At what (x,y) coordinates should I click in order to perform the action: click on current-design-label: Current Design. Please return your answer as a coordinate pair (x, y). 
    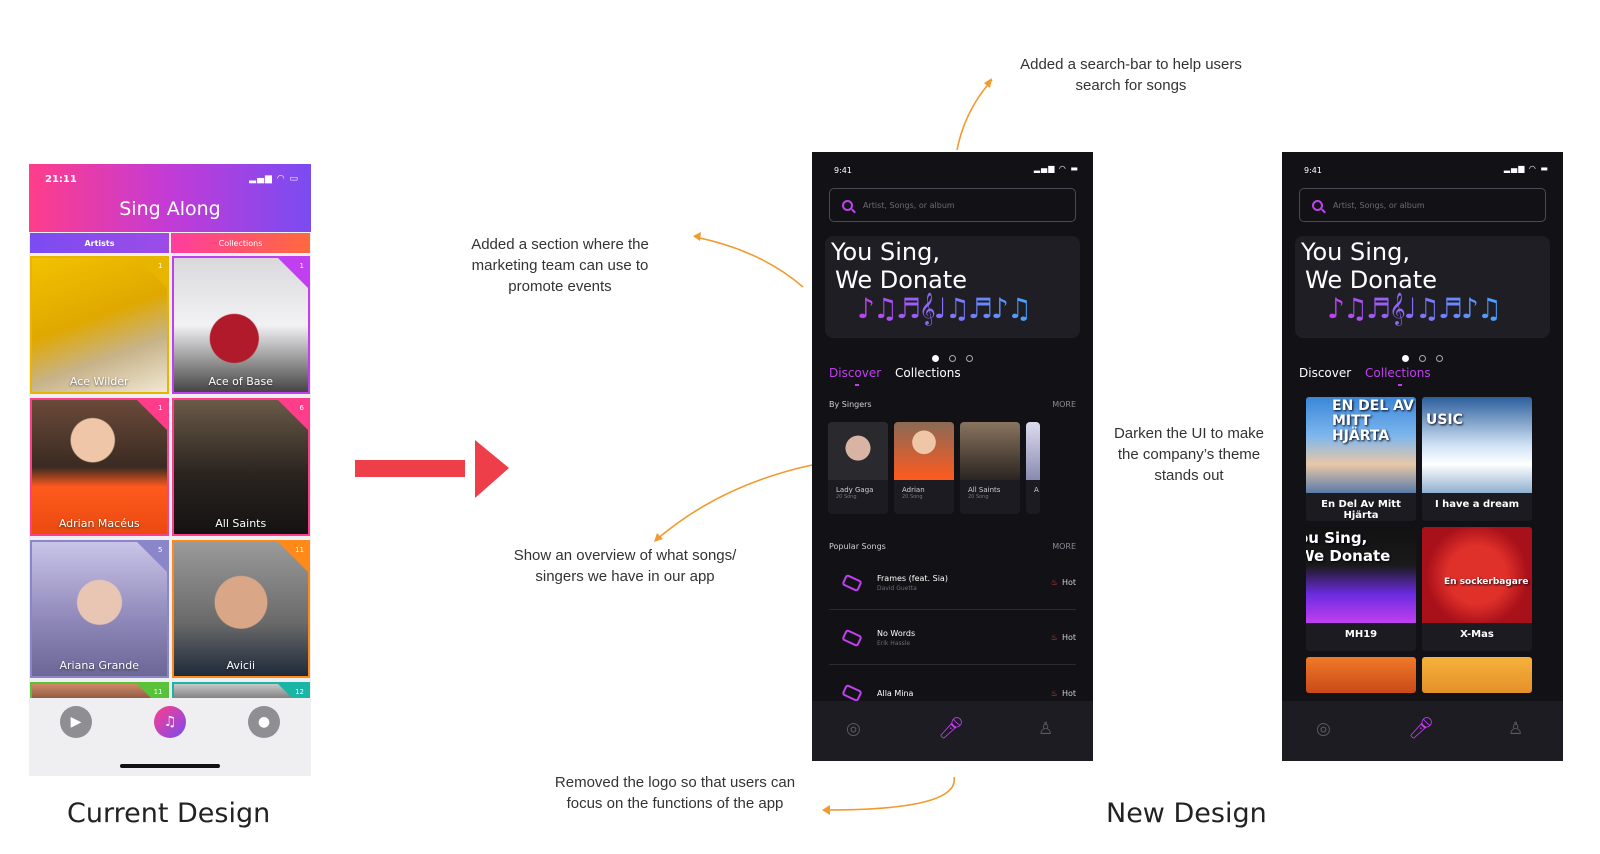
    Looking at the image, I should click on (169, 813).